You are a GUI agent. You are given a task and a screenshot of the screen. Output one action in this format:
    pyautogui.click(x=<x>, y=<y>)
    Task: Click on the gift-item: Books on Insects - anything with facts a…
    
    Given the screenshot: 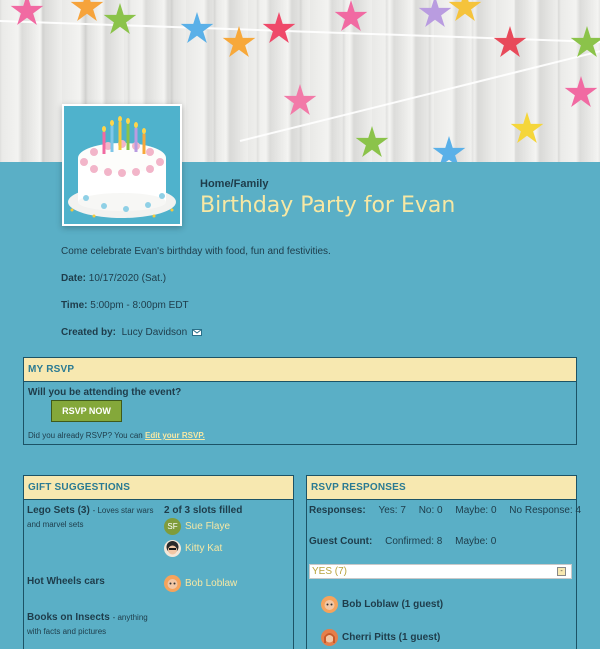 What is the action you would take?
    pyautogui.click(x=92, y=625)
    